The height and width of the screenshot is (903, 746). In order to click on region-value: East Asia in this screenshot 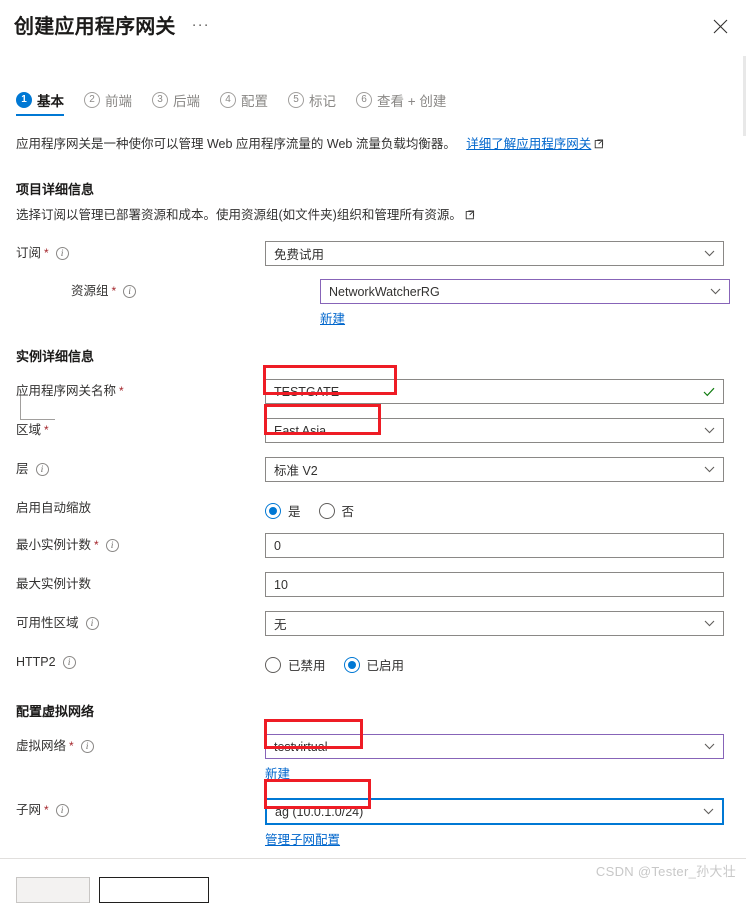, I will do `click(300, 430)`.